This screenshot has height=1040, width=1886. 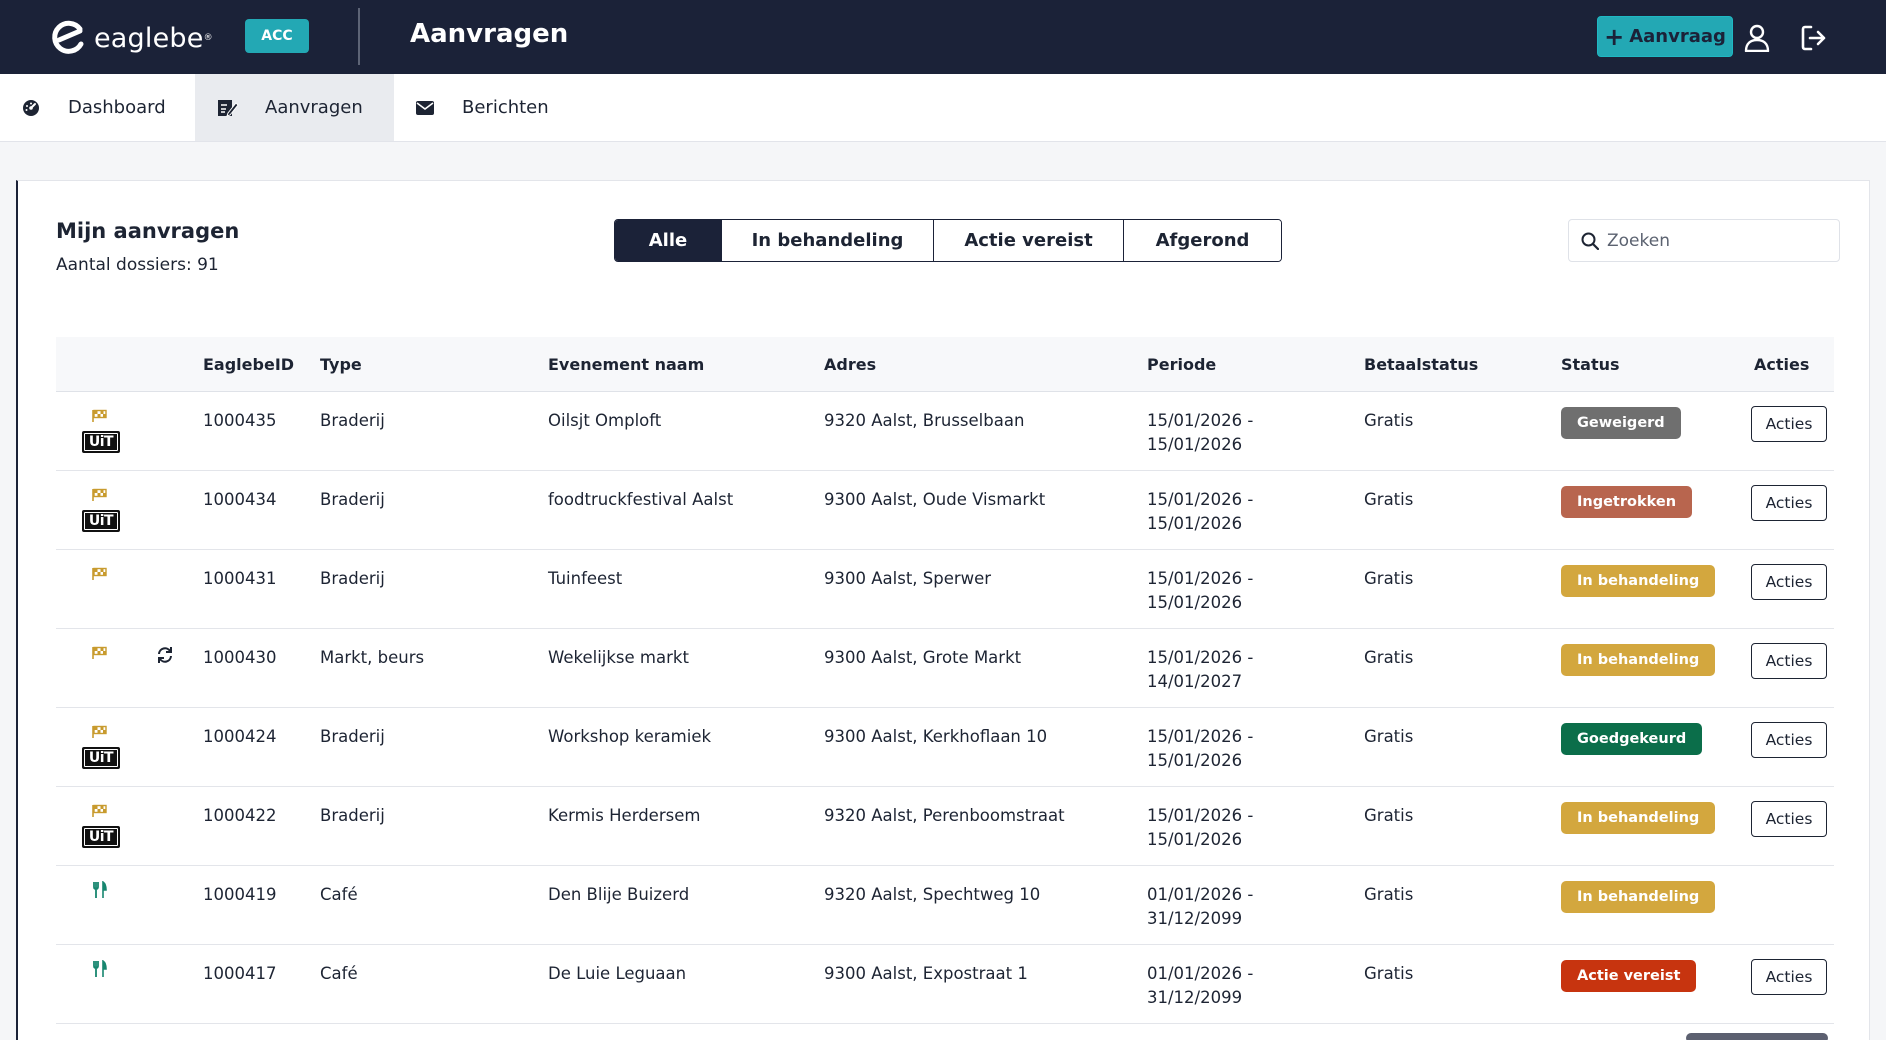 What do you see at coordinates (504, 107) in the screenshot?
I see `nav-item-berichten: Berichten` at bounding box center [504, 107].